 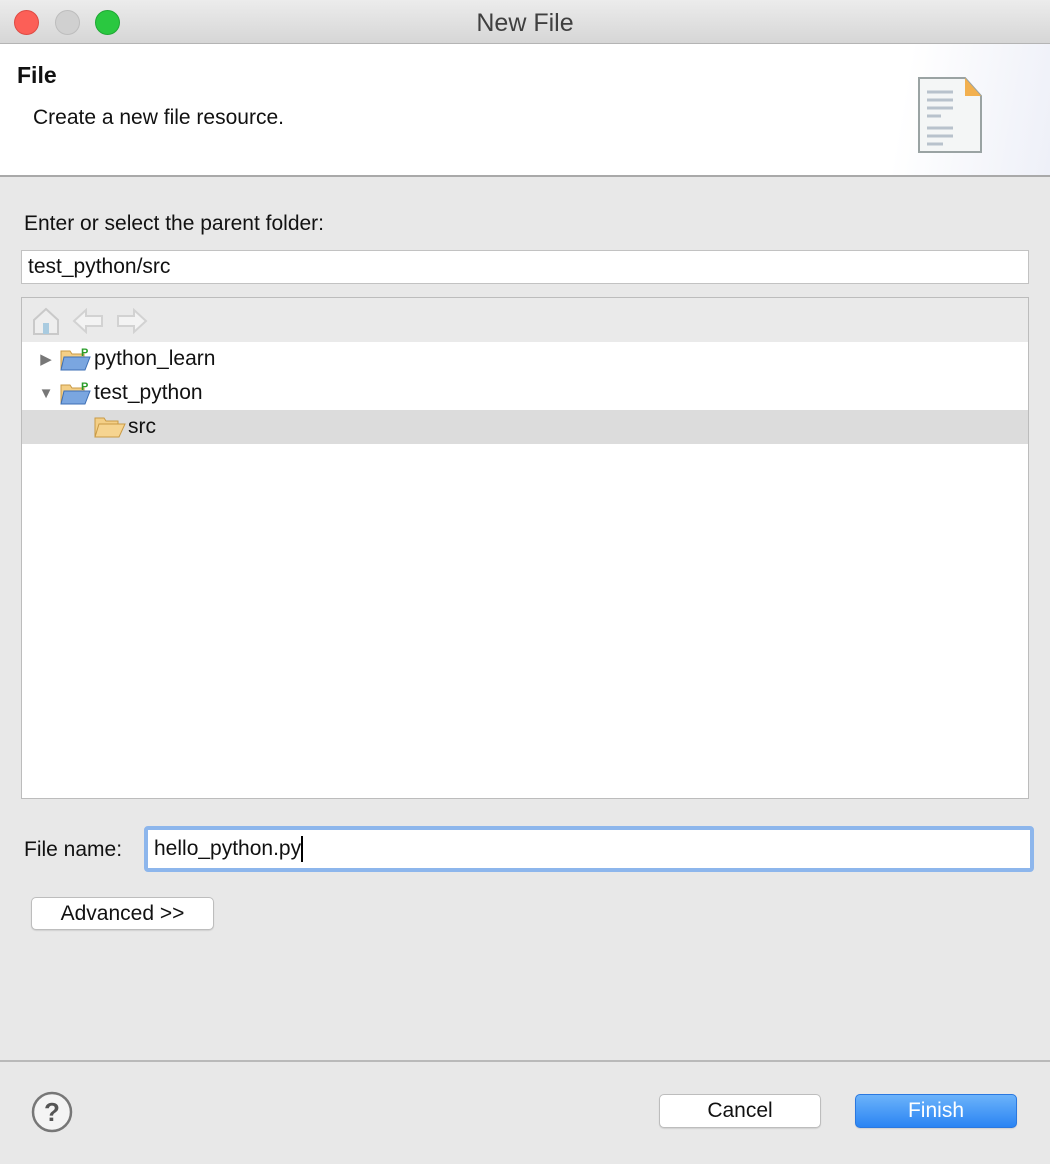 I want to click on file-name-input: hello_python.py, so click(x=589, y=849).